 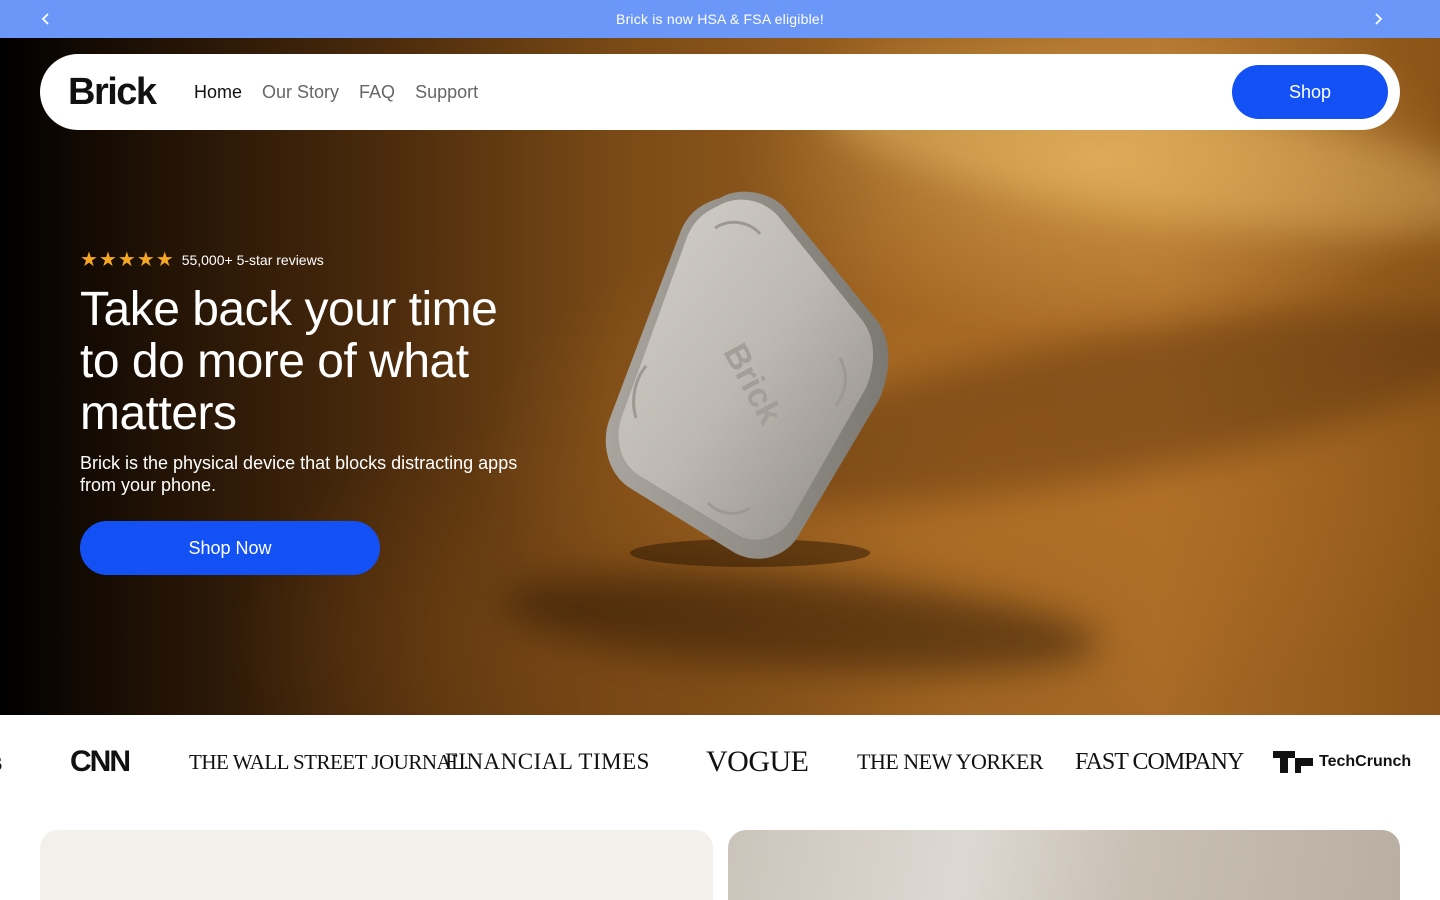 What do you see at coordinates (547, 761) in the screenshot?
I see `financial-times-logo: FINANCIAL TIMES` at bounding box center [547, 761].